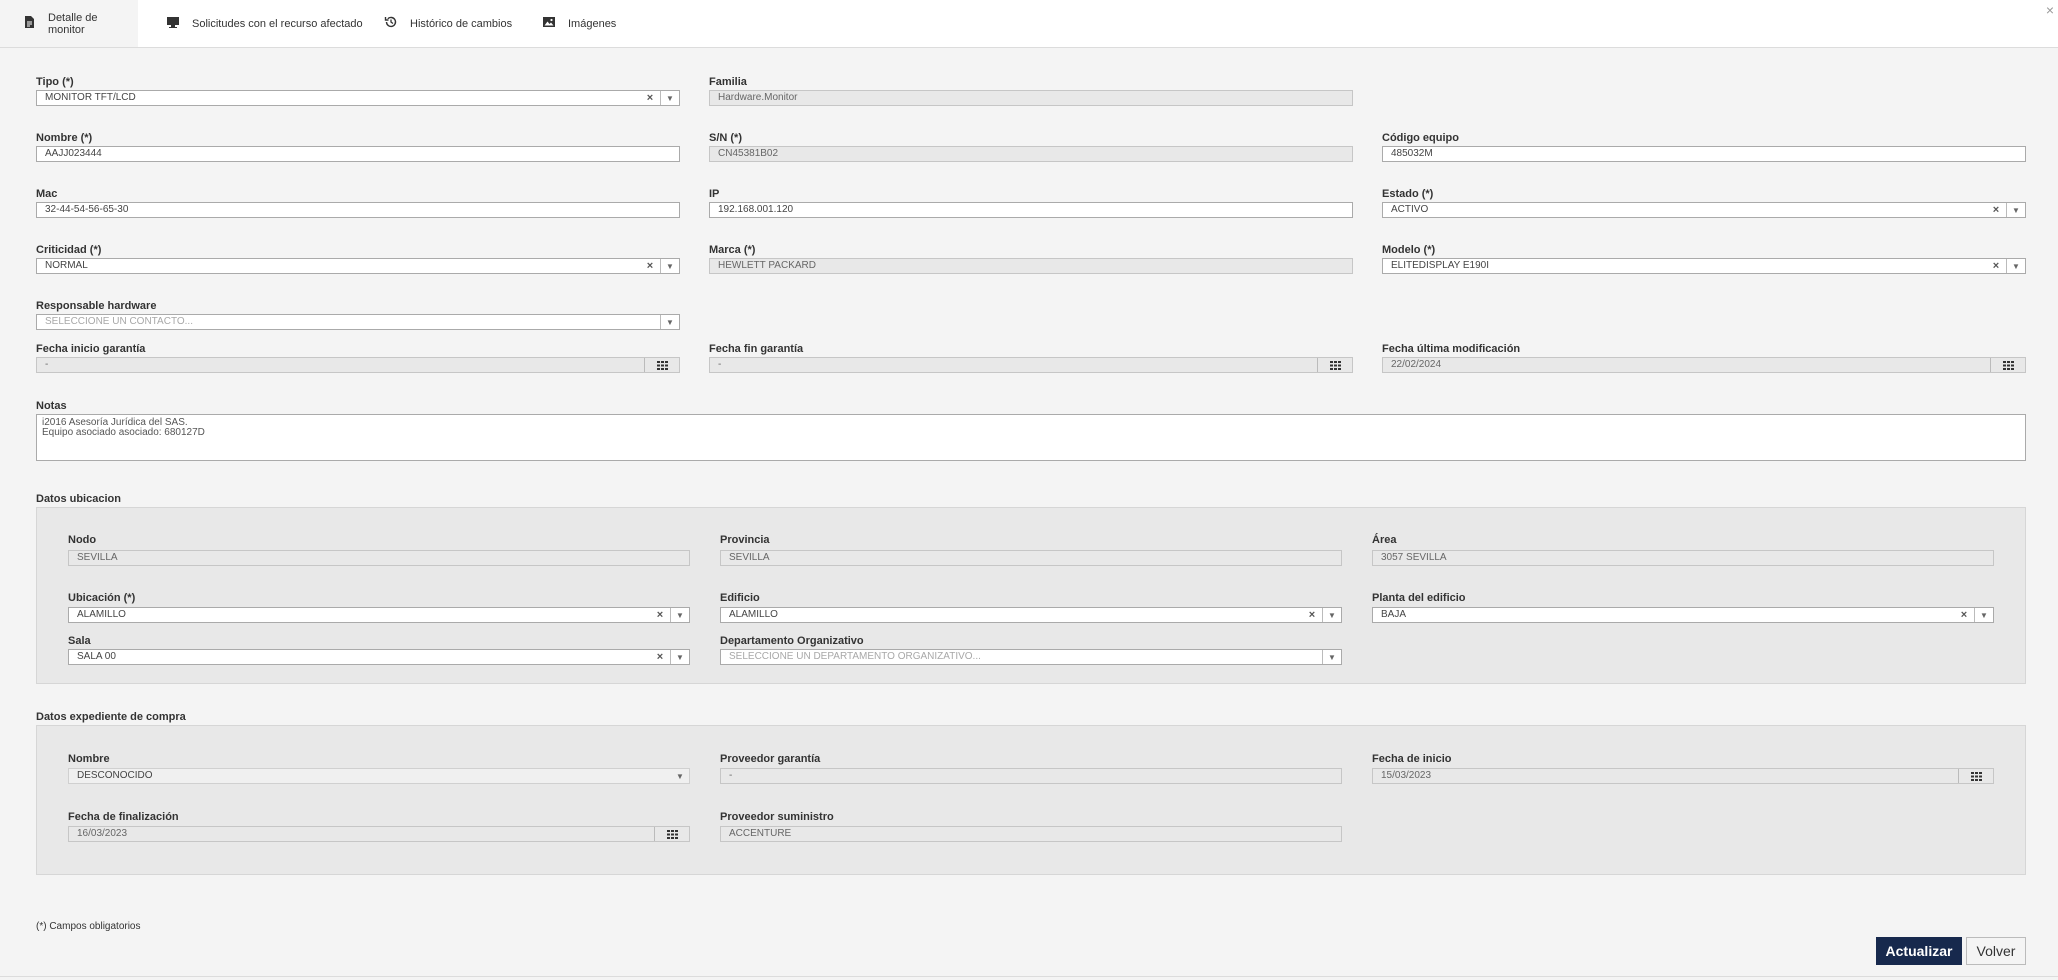 Image resolution: width=2058 pixels, height=980 pixels. I want to click on nodo-label: Nodo, so click(82, 540).